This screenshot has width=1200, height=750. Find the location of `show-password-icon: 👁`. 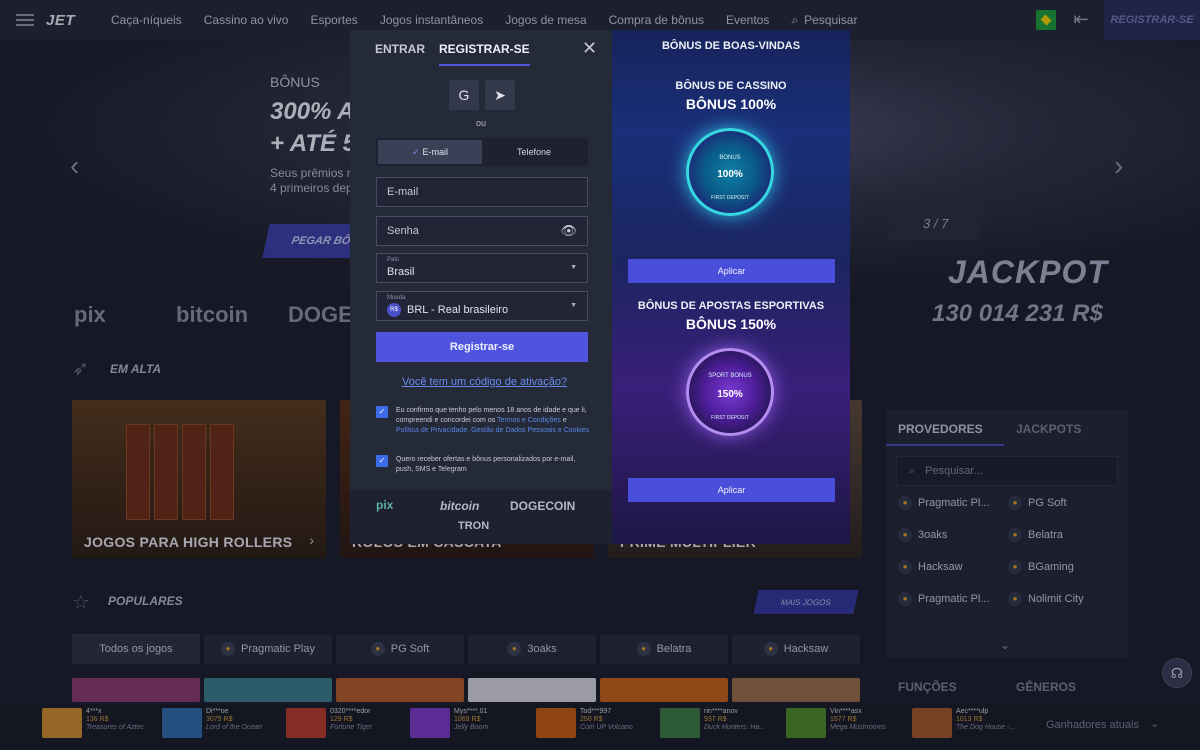

show-password-icon: 👁 is located at coordinates (568, 231).